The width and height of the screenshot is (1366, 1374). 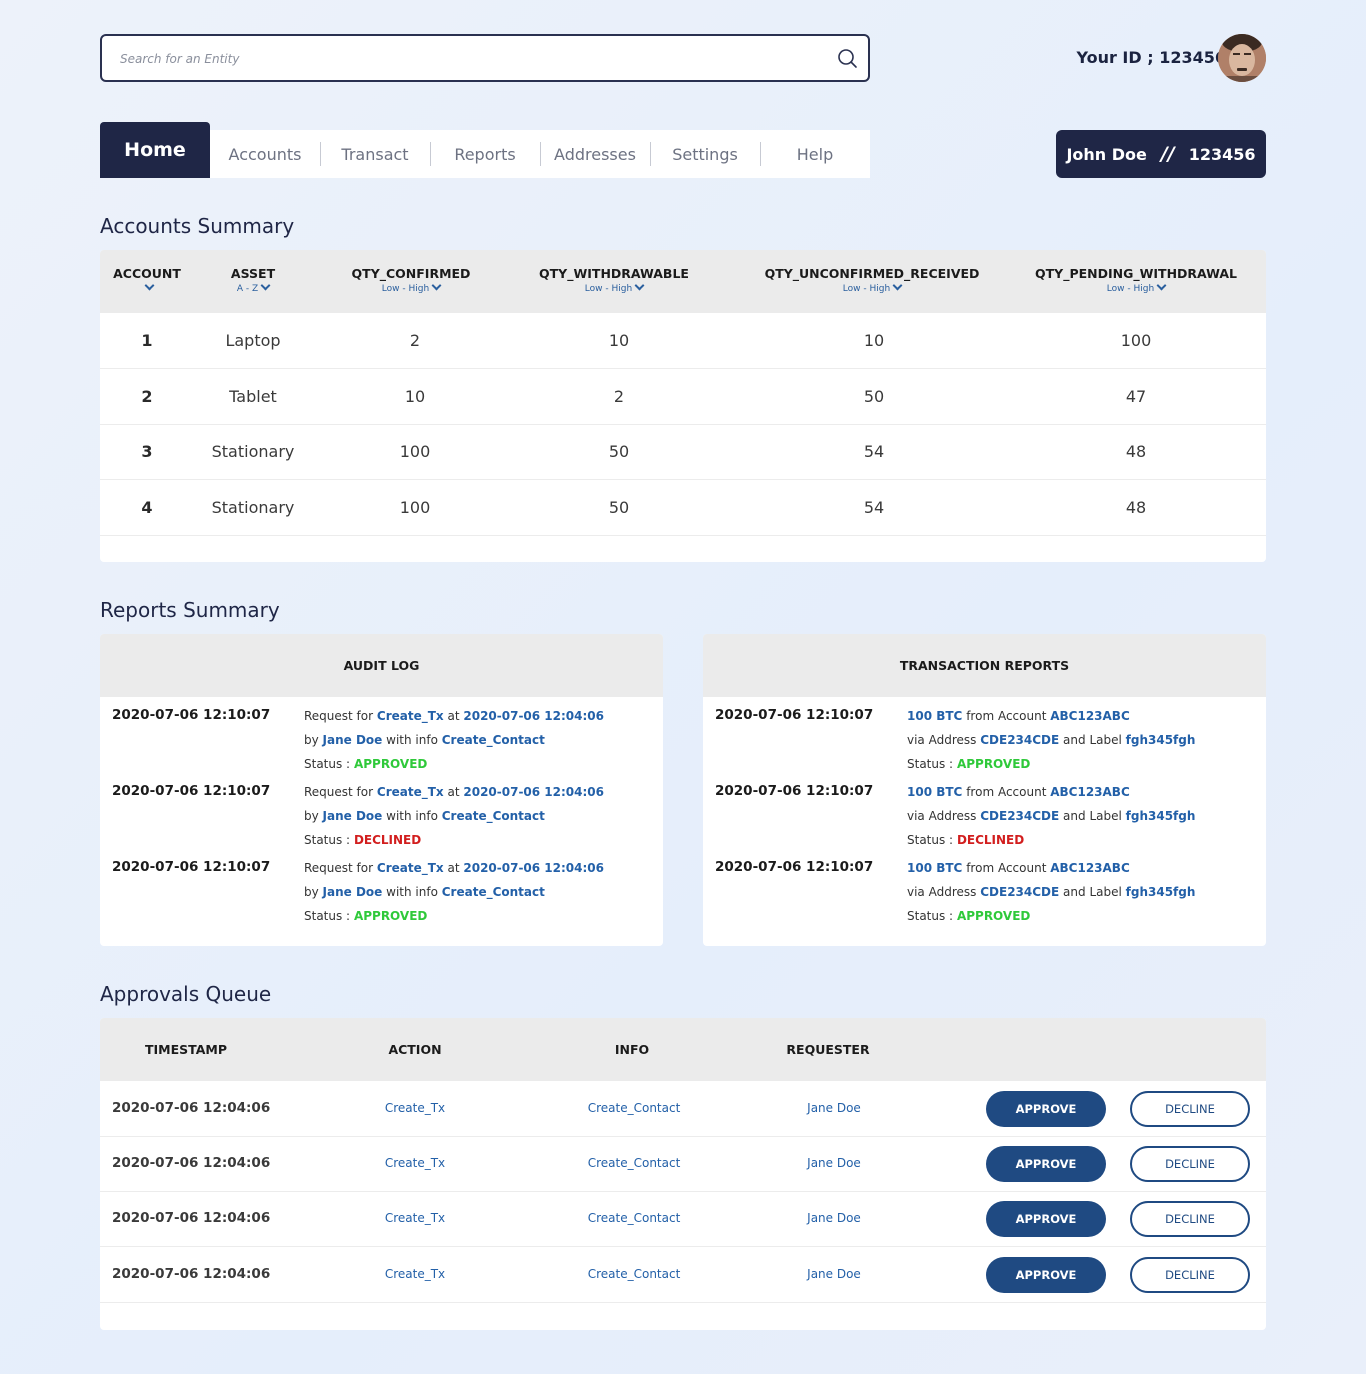 I want to click on column-account: ACCOUNT, so click(x=147, y=281).